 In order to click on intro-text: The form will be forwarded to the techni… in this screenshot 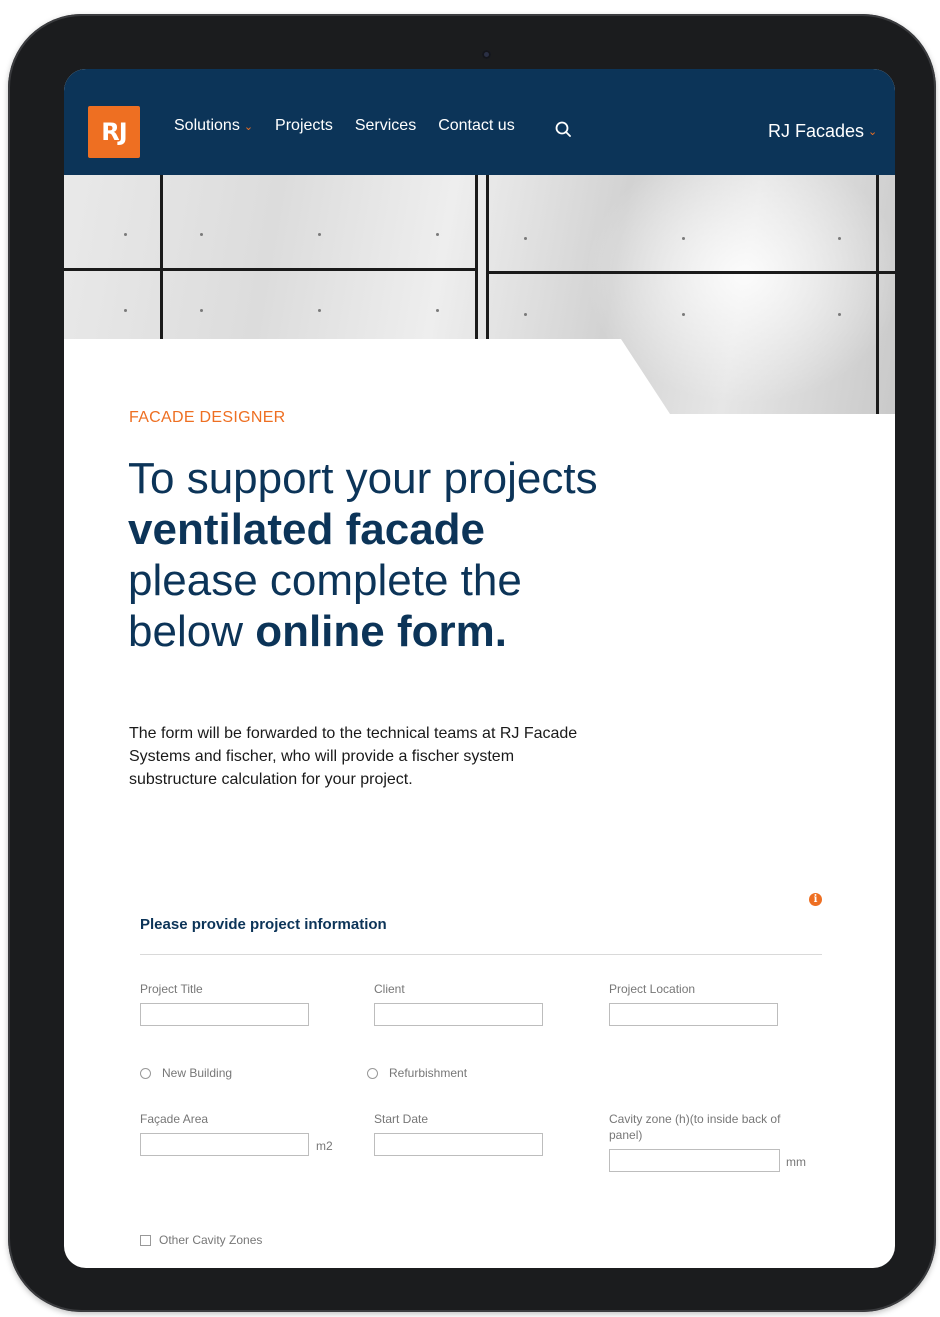, I will do `click(353, 756)`.